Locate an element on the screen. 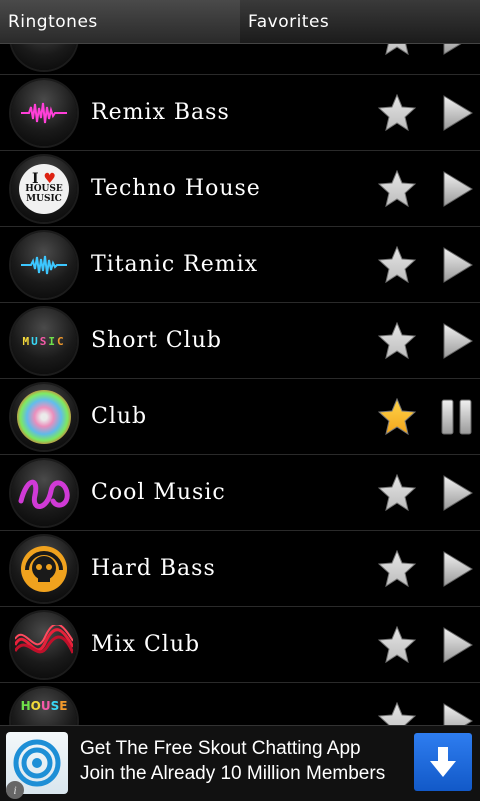 Image resolution: width=480 pixels, height=801 pixels. purple-swirl-icon is located at coordinates (44, 493).